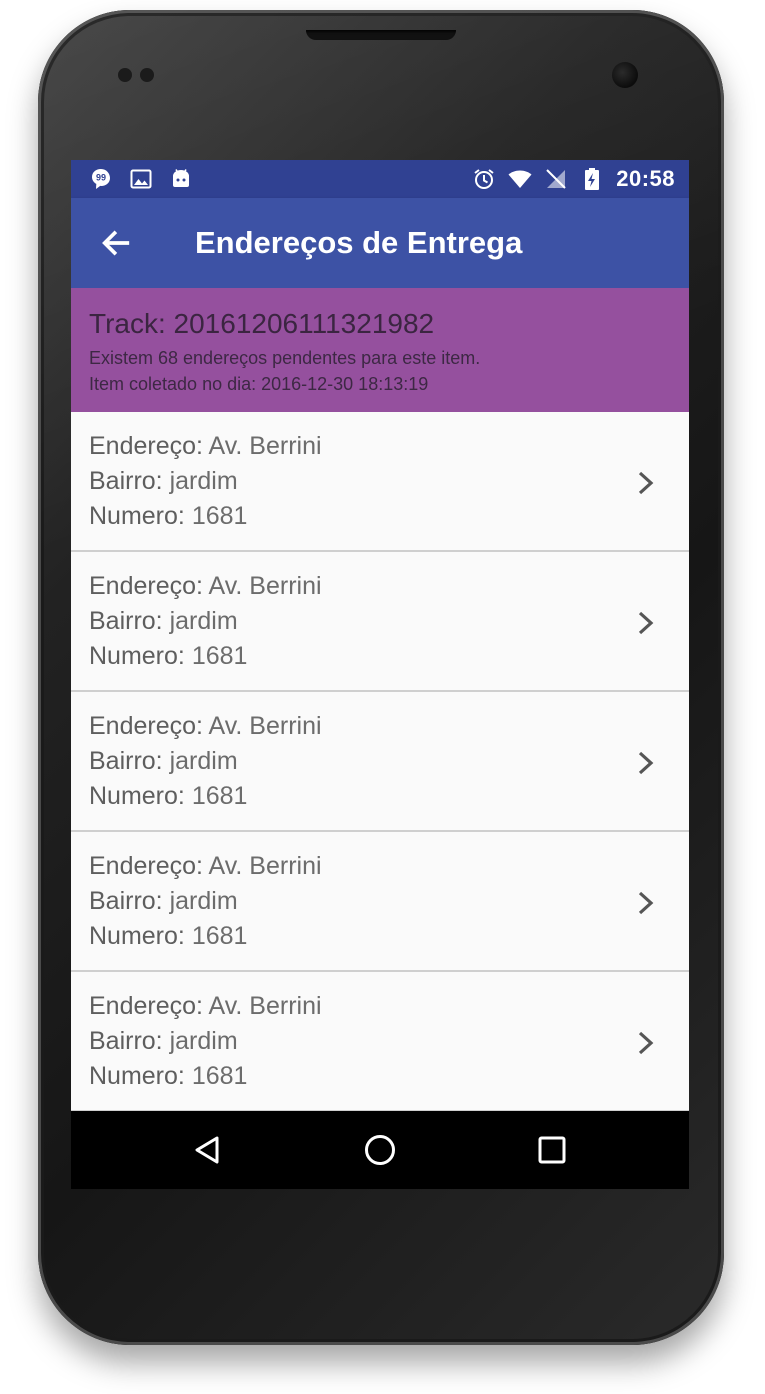 The width and height of the screenshot is (765, 1394). I want to click on arrow-left-icon, so click(116, 243).